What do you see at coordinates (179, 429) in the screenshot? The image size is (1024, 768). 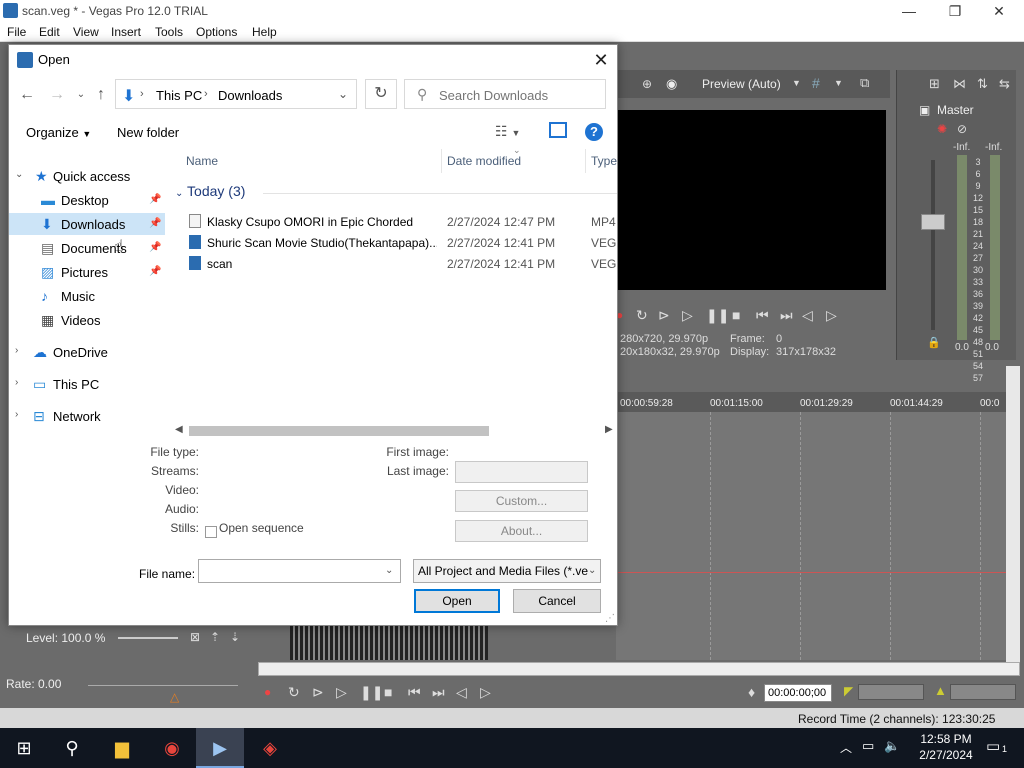 I see `scroll-left-icon: ◀` at bounding box center [179, 429].